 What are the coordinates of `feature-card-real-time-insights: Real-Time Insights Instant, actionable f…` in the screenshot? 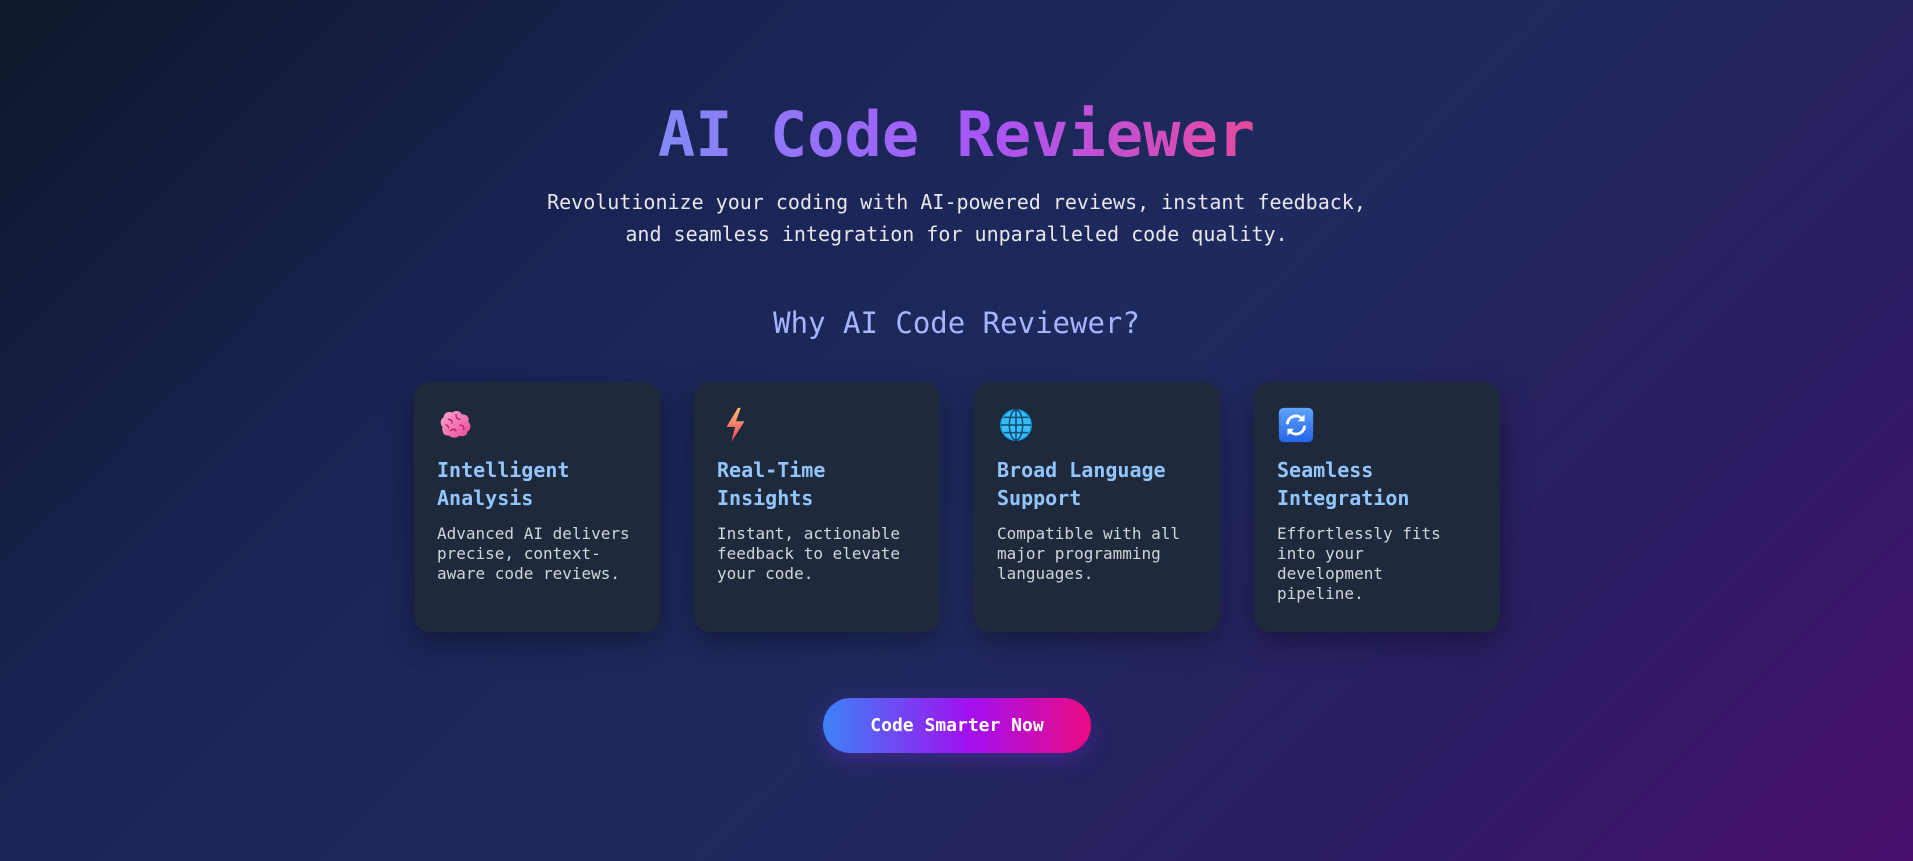 It's located at (817, 507).